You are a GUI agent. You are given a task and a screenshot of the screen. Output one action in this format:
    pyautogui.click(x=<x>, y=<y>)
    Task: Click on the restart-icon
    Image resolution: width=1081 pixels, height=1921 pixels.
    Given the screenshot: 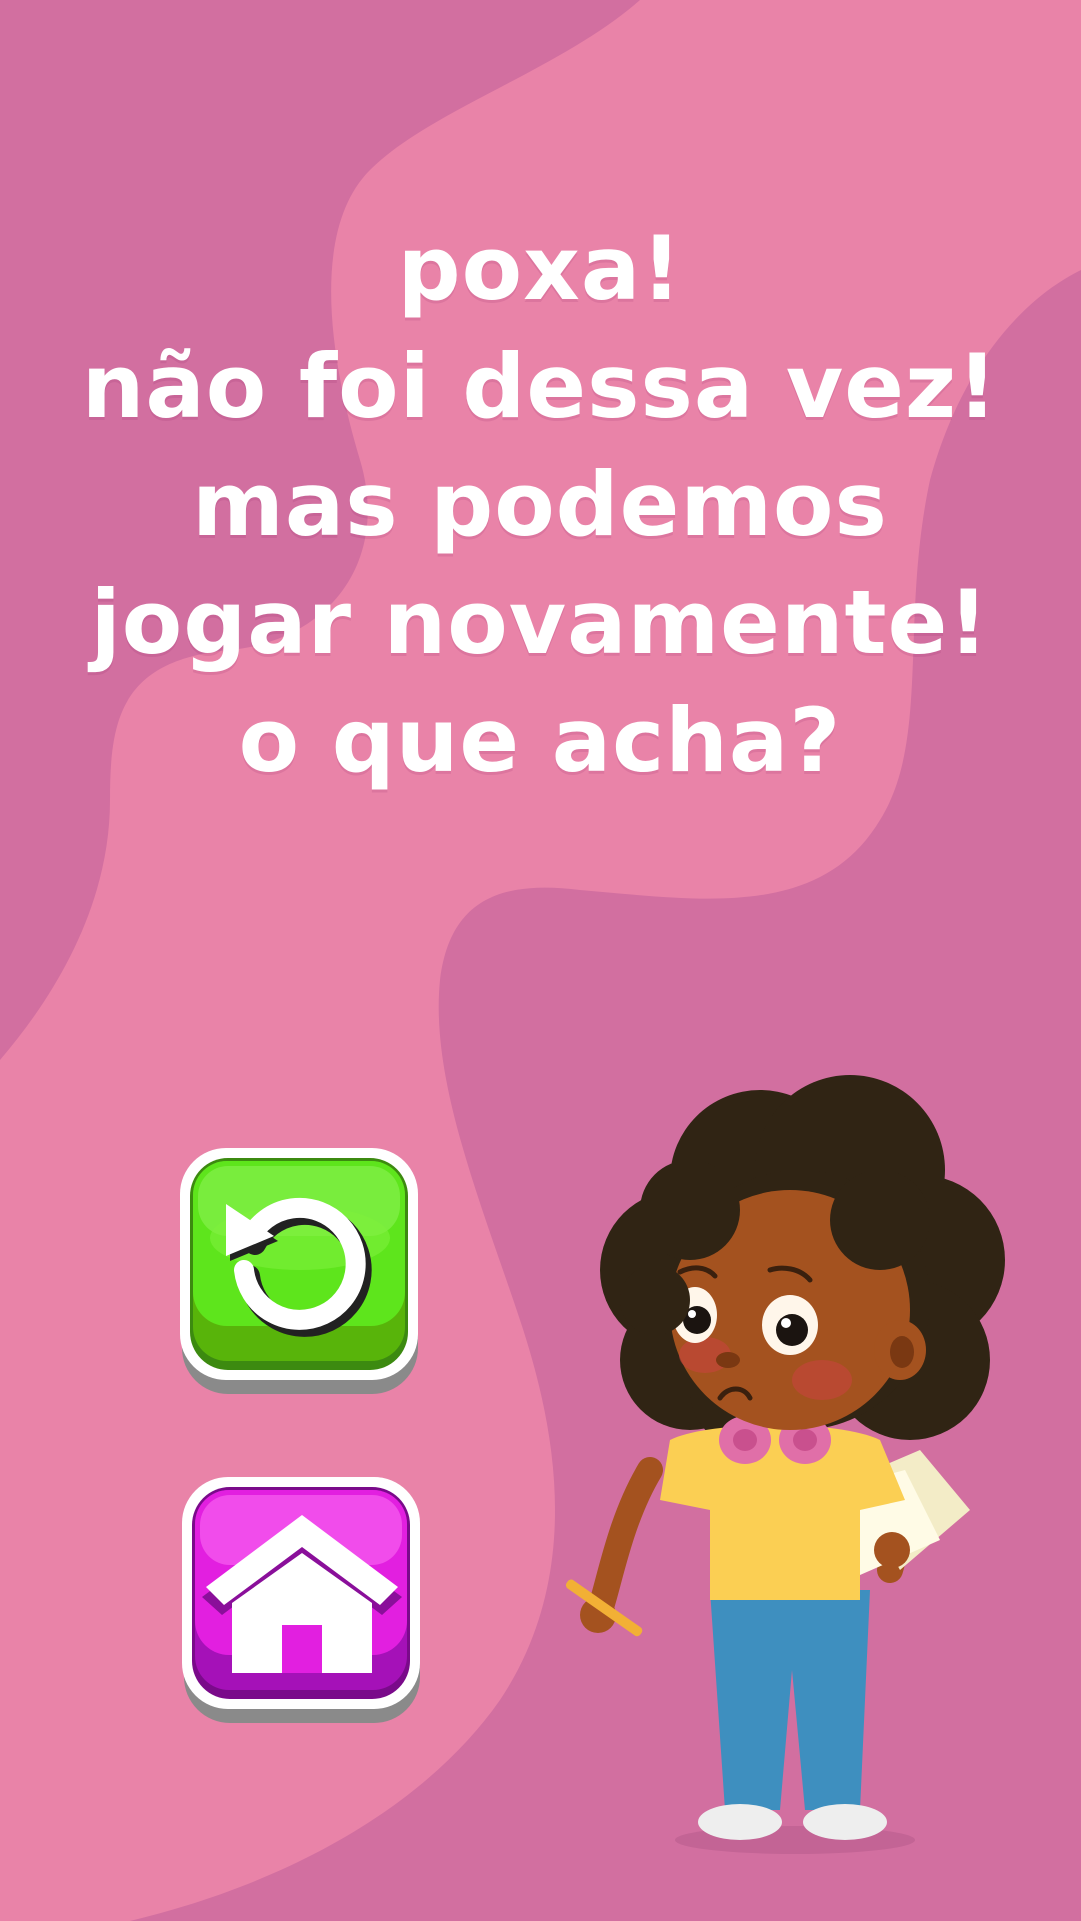 What is the action you would take?
    pyautogui.click(x=299, y=1271)
    